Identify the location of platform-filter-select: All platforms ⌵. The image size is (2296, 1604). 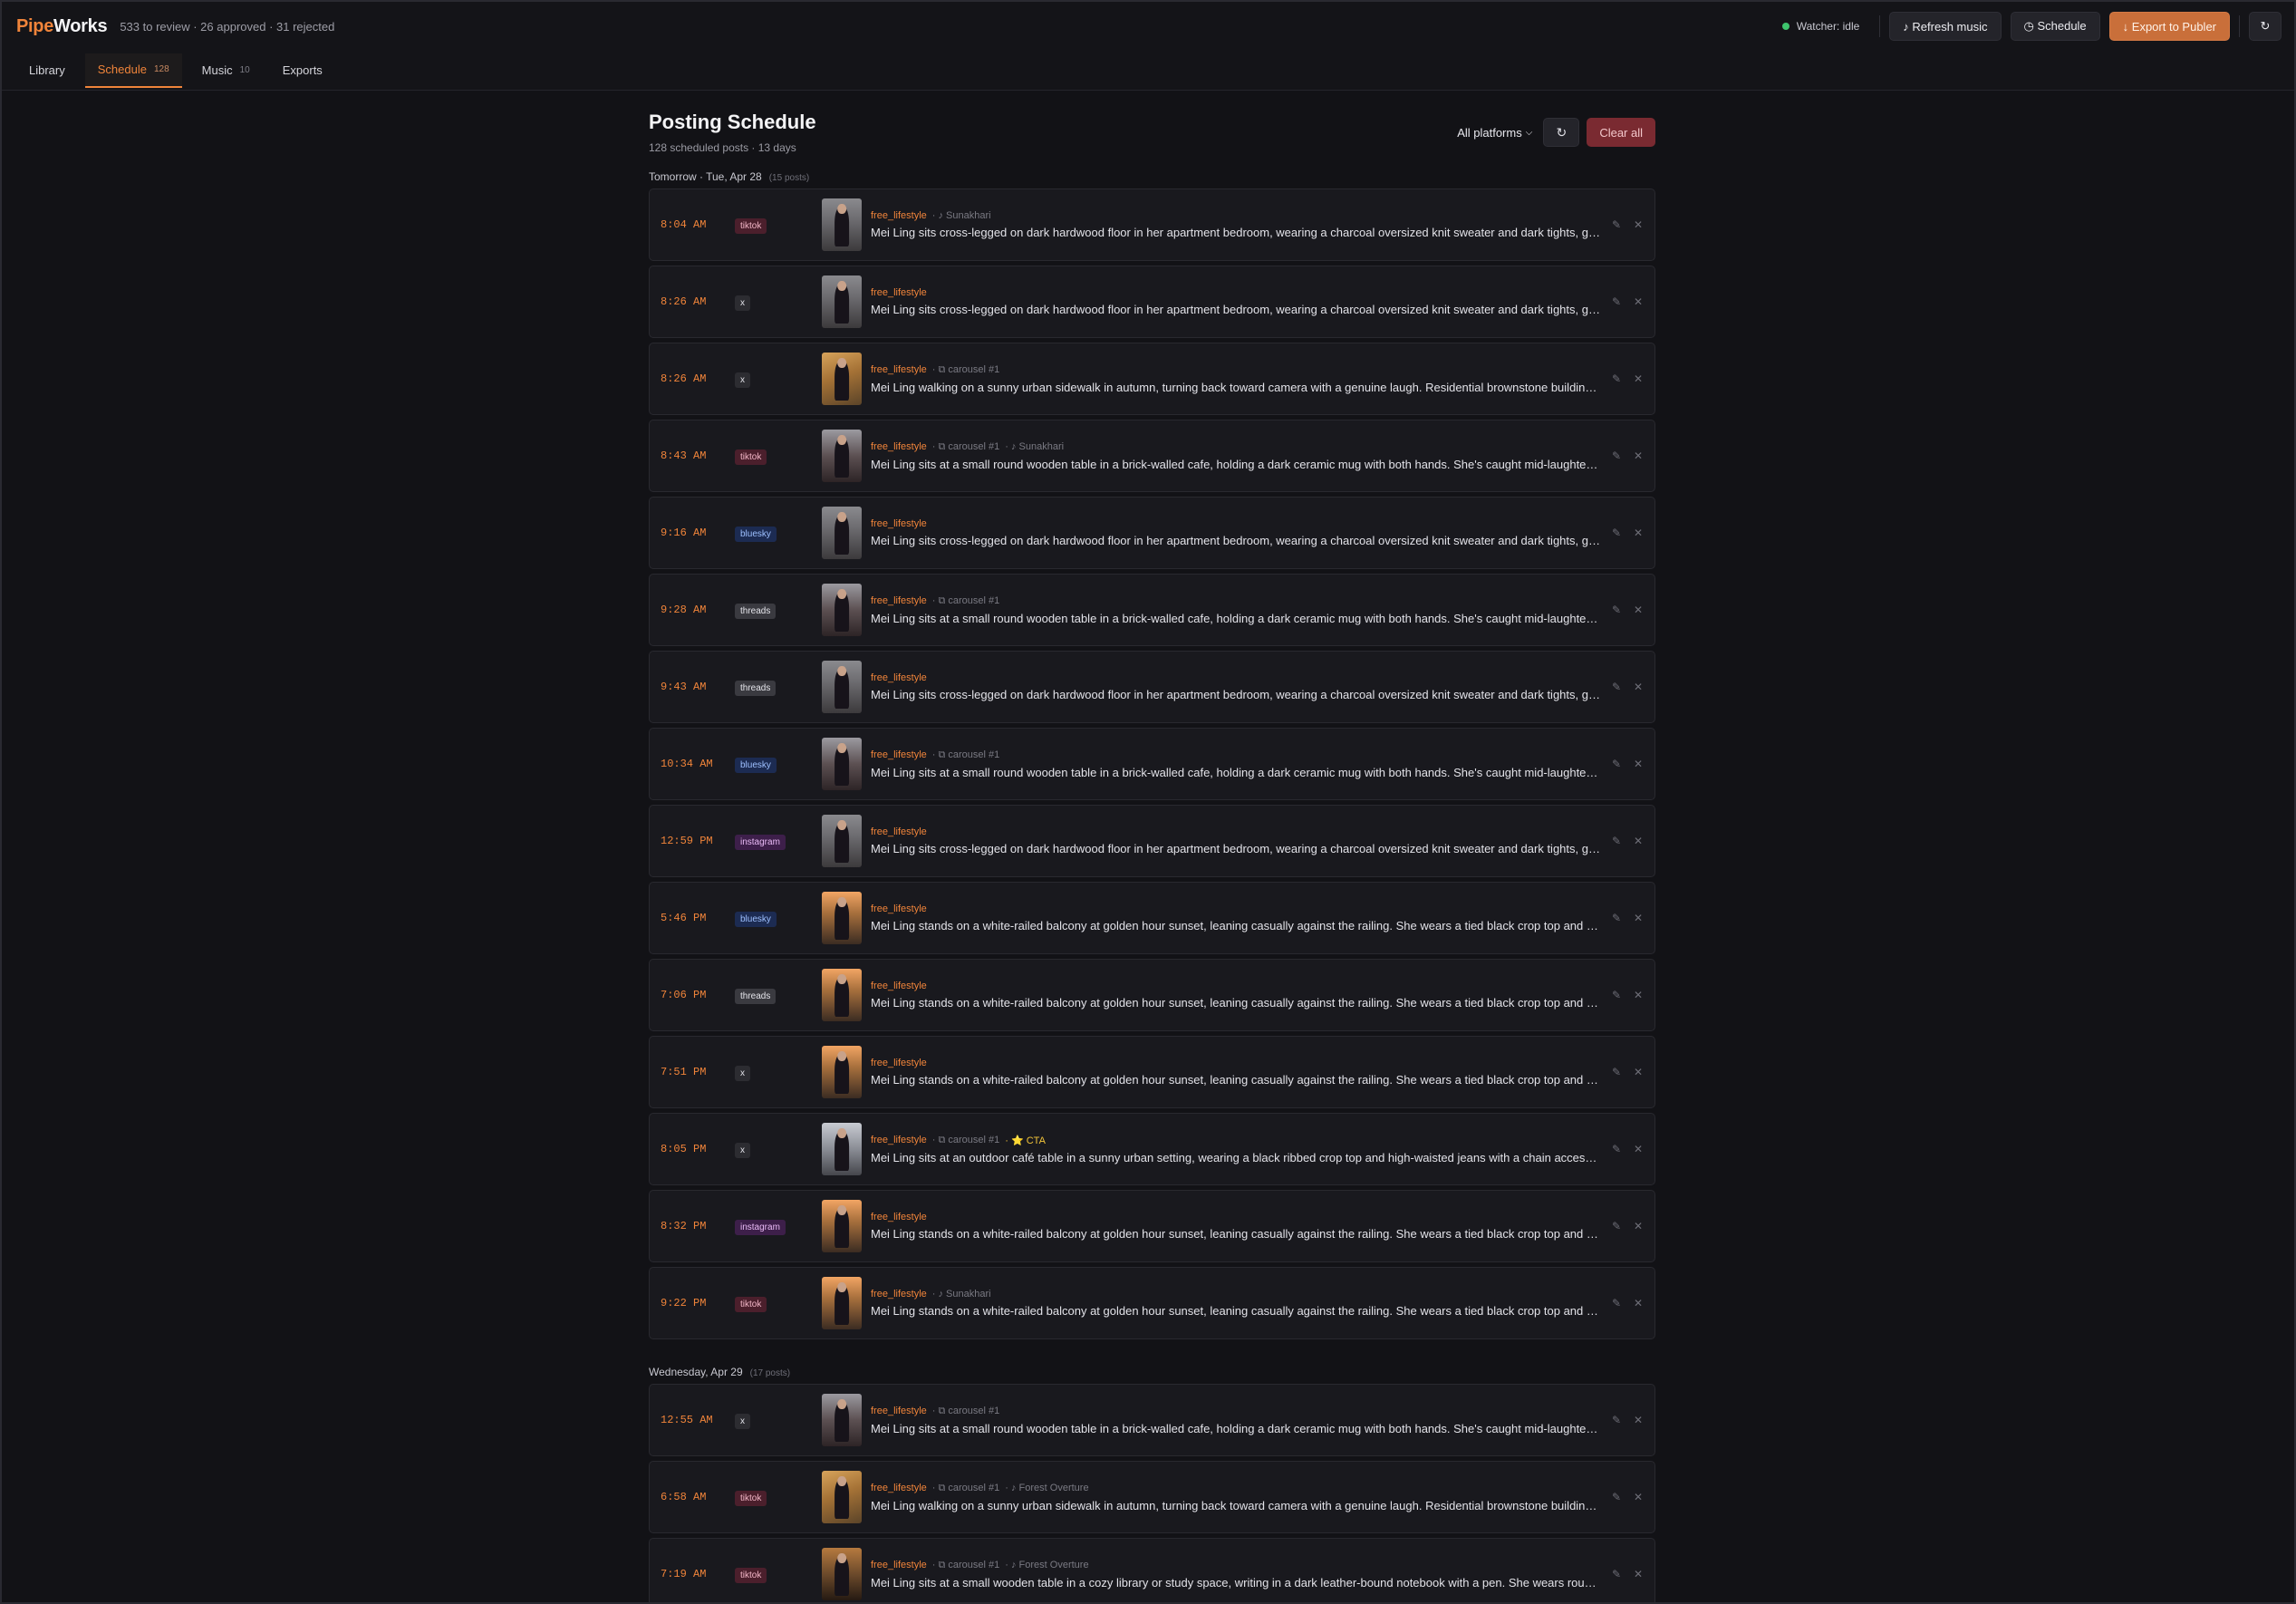
(1495, 132).